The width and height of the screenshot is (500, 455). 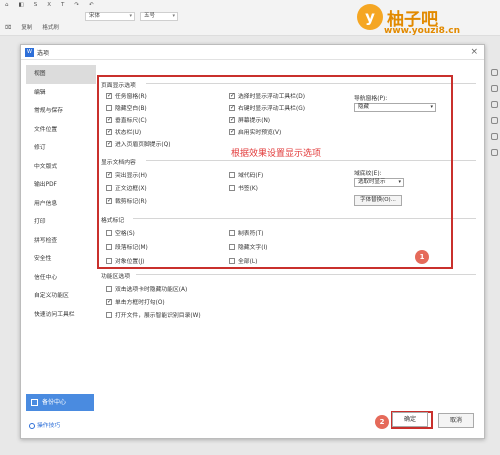 I want to click on dialog-title: 选项, so click(x=43, y=53).